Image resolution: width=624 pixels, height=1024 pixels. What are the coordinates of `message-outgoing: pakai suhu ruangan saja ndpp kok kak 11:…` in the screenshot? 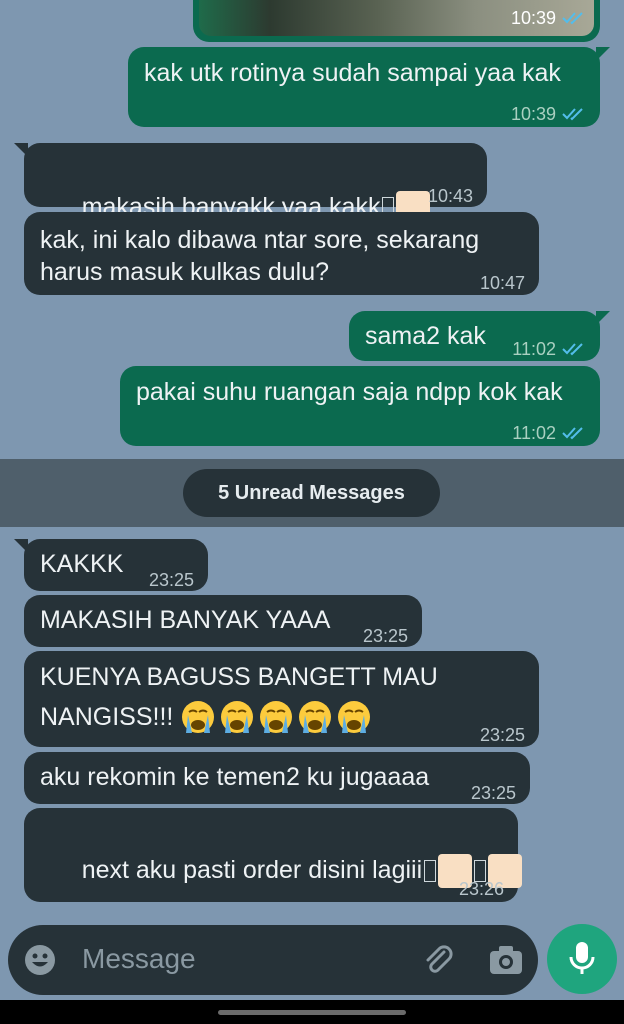 It's located at (360, 406).